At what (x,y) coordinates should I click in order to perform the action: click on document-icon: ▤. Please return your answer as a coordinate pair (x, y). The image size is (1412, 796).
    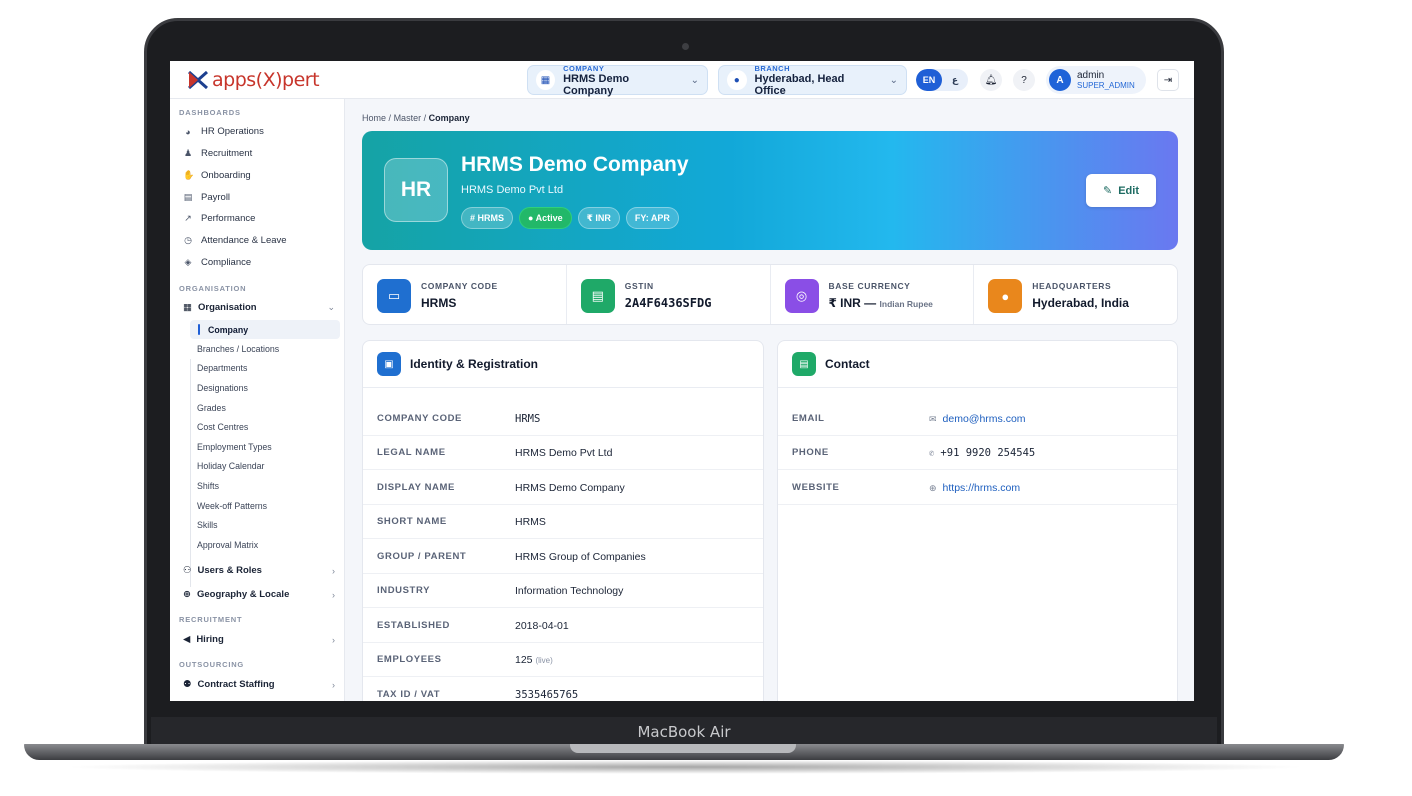
    Looking at the image, I should click on (597, 296).